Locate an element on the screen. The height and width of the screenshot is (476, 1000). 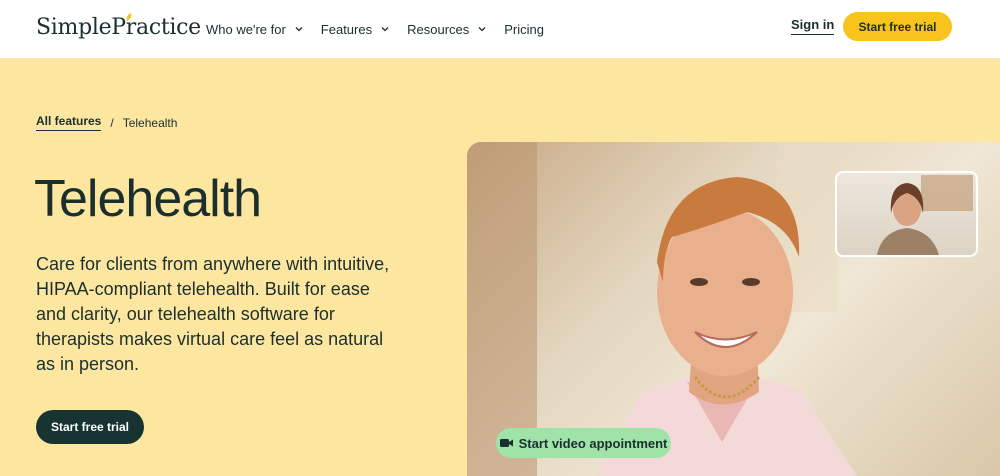
logo-text: SimplePractice is located at coordinates (118, 27).